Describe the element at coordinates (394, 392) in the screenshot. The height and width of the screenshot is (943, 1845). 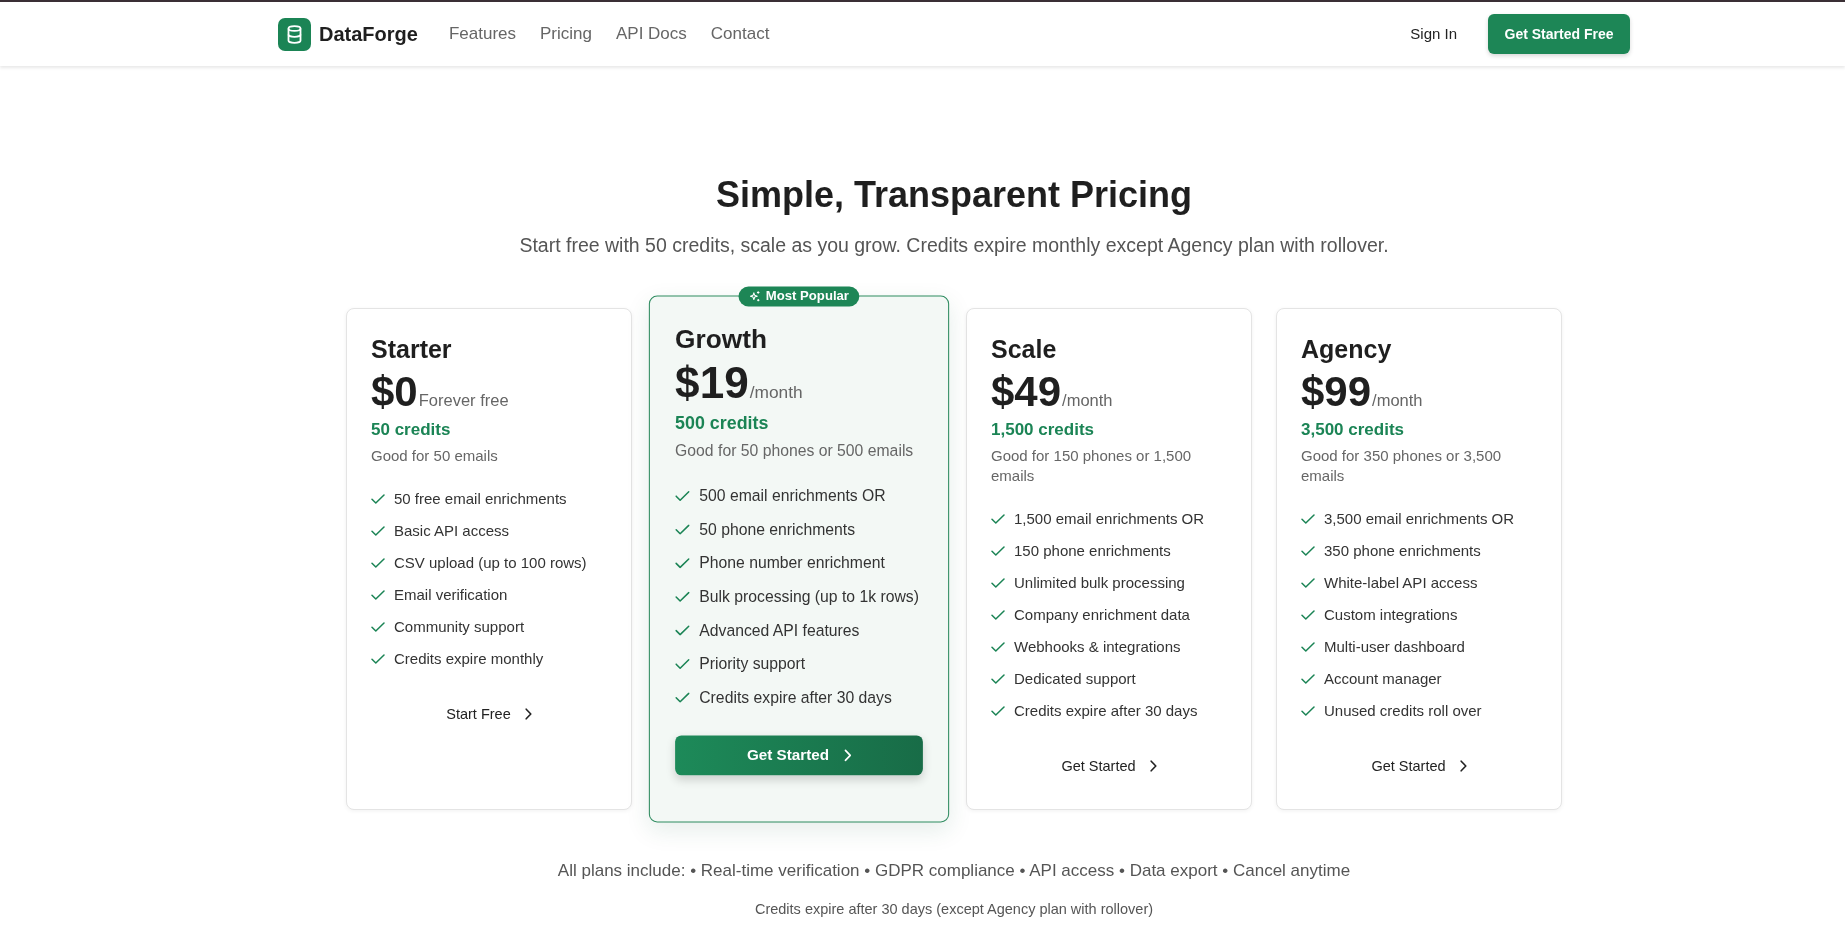
I see `plan-price: $0` at that location.